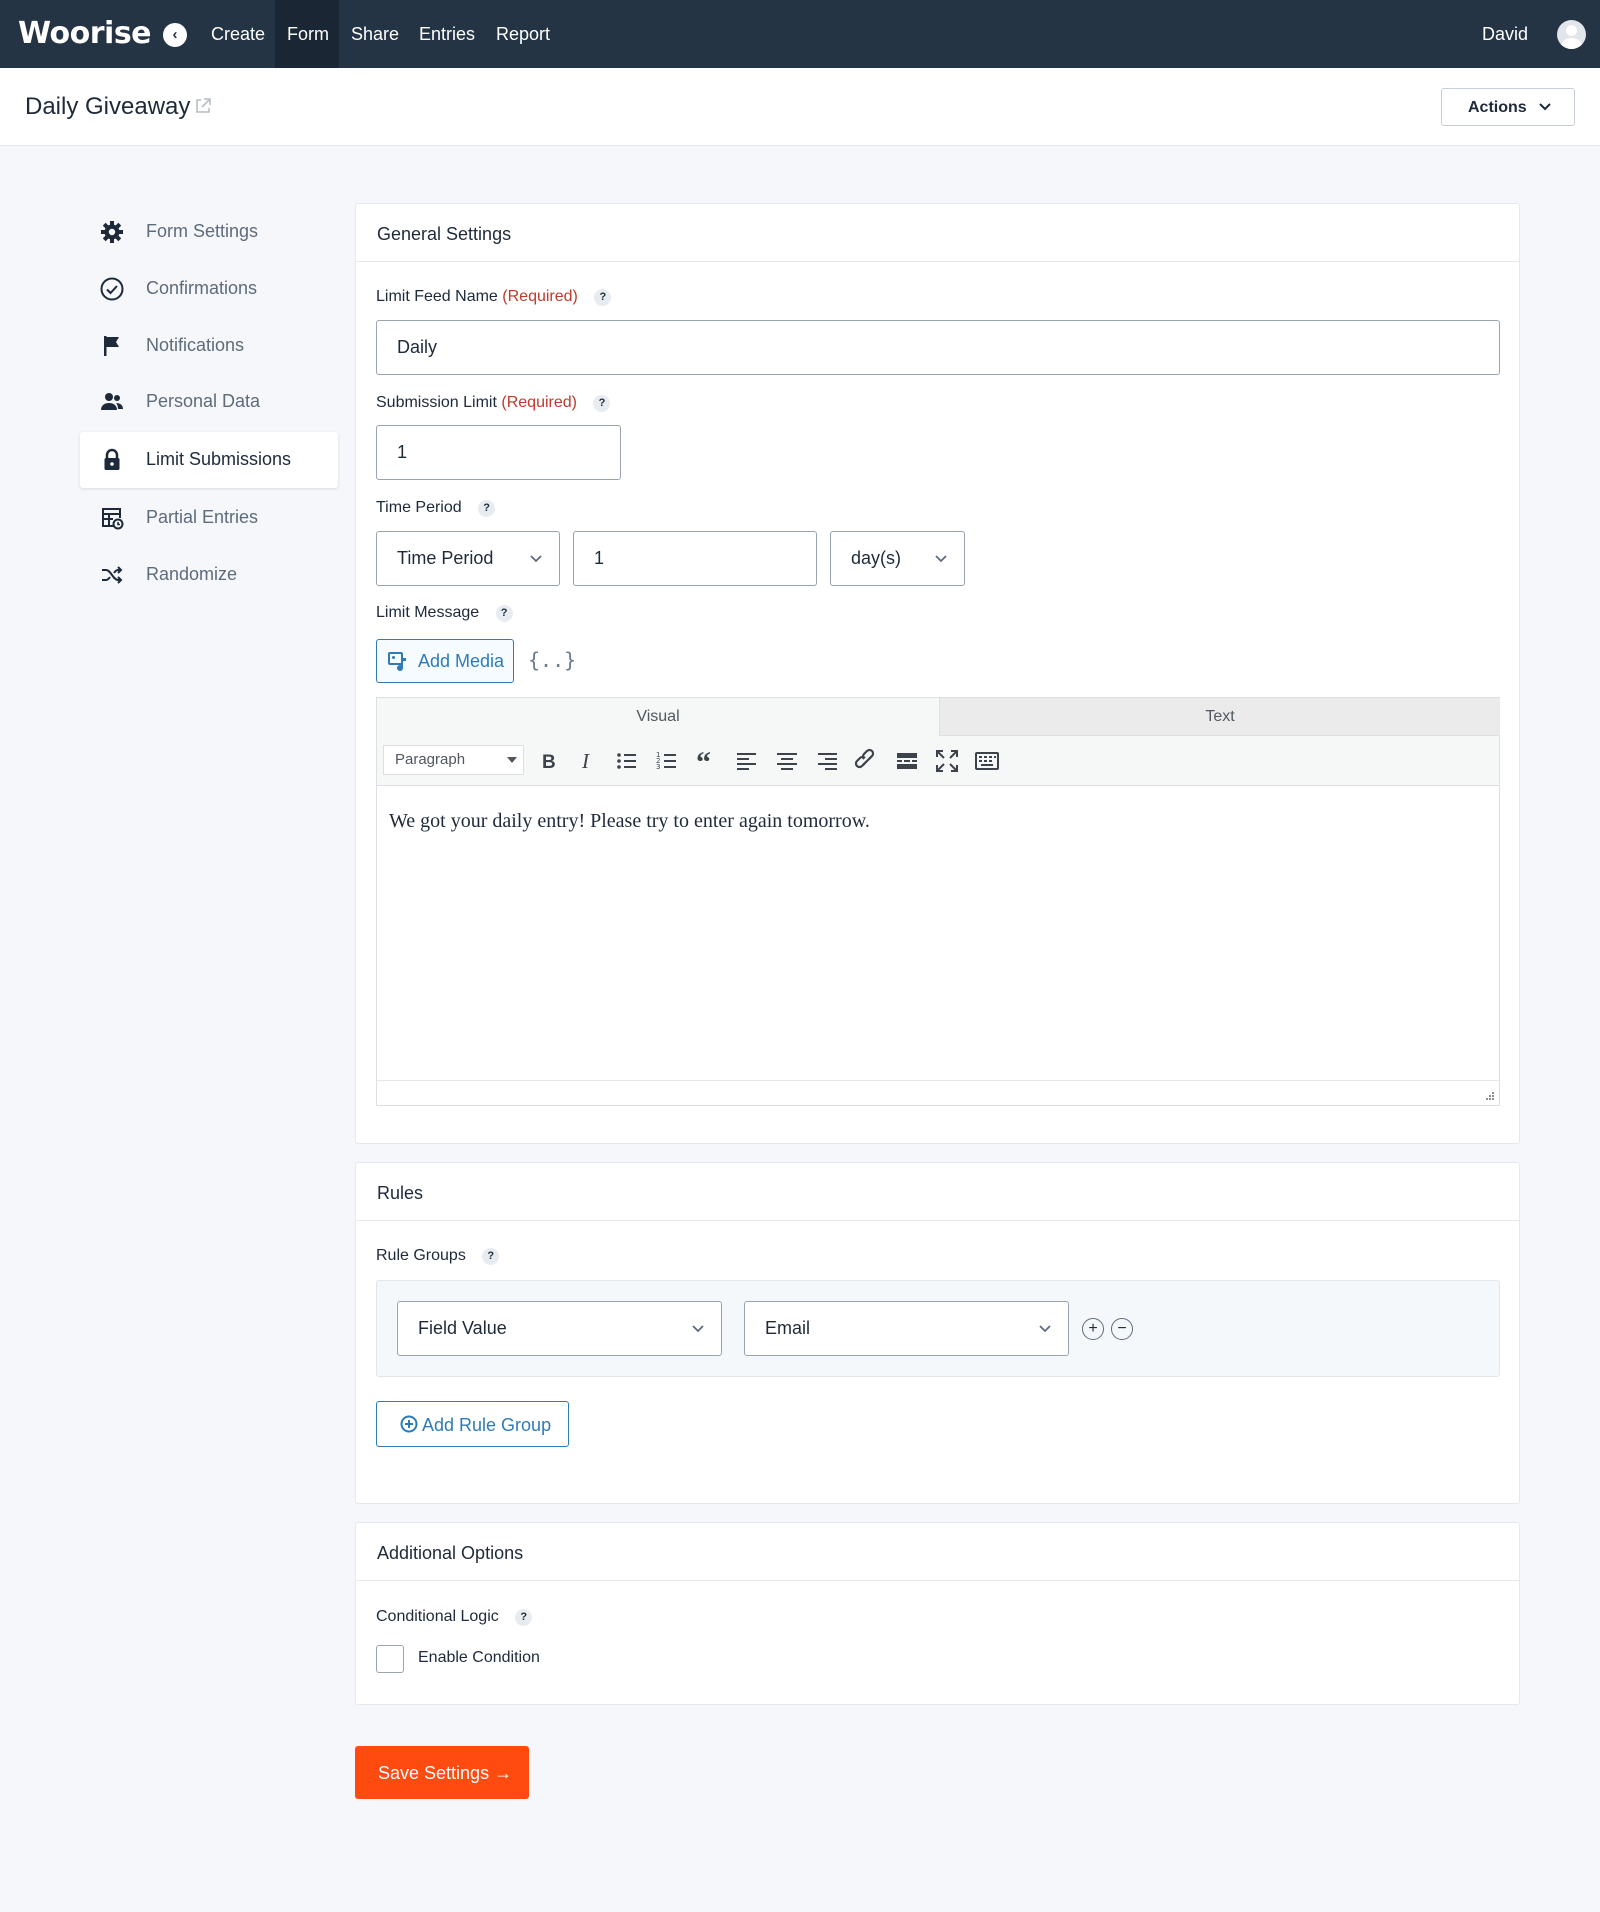 This screenshot has height=1912, width=1600. Describe the element at coordinates (747, 761) in the screenshot. I see `align-left-icon` at that location.